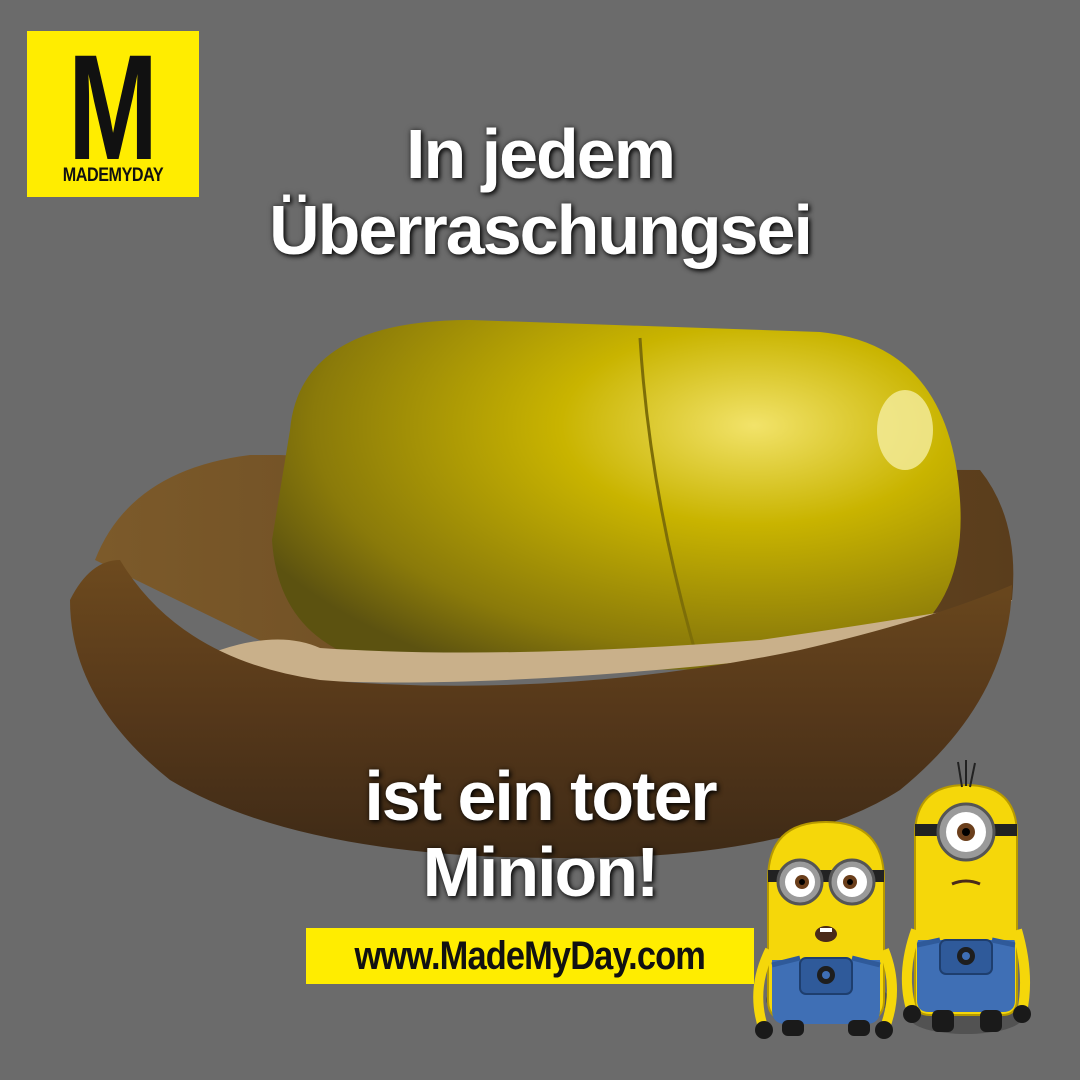 The image size is (1080, 1080). I want to click on minion-left-icon, so click(825, 929).